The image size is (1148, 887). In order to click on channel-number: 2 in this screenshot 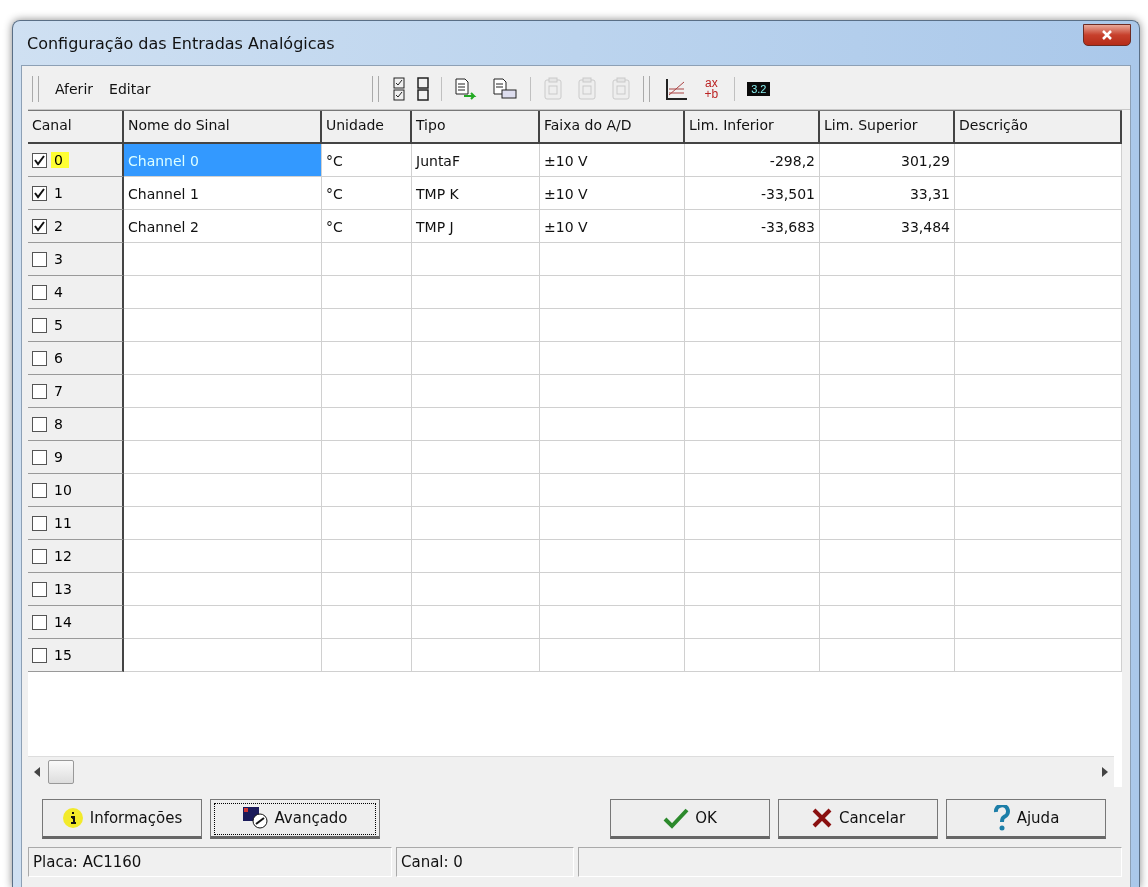, I will do `click(58, 226)`.